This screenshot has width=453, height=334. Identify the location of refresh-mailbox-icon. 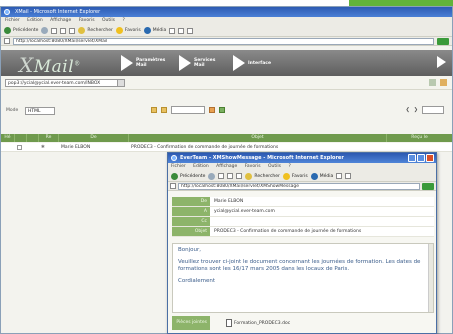
(432, 82).